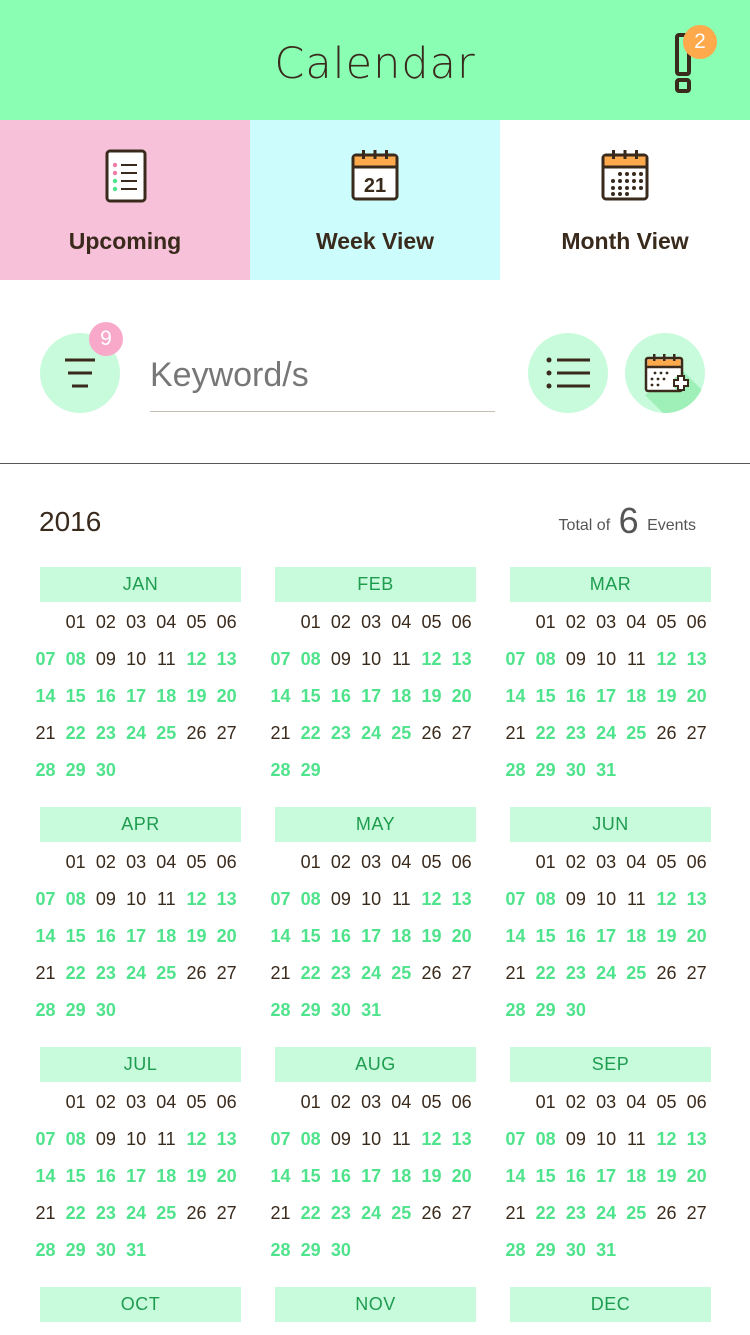  What do you see at coordinates (375, 824) in the screenshot?
I see `month-header: MAY` at bounding box center [375, 824].